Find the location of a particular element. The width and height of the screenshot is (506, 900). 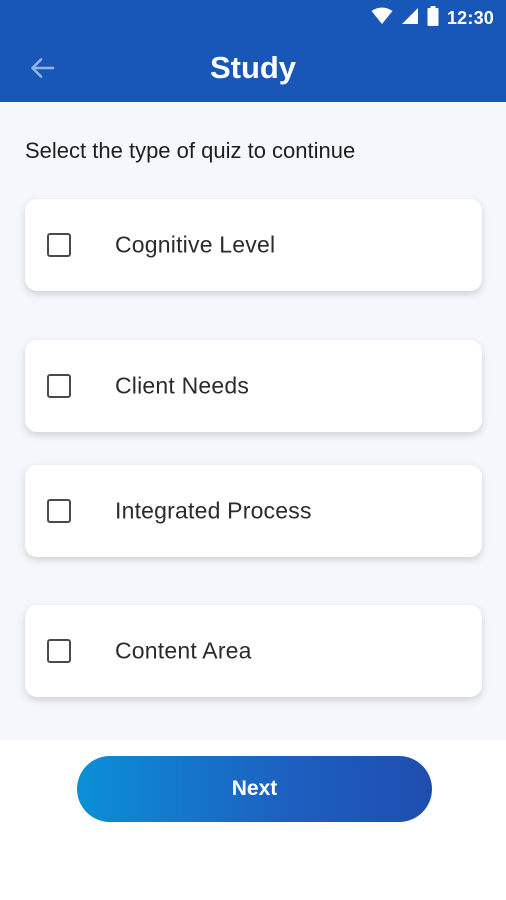

next-button: Next is located at coordinates (254, 789).